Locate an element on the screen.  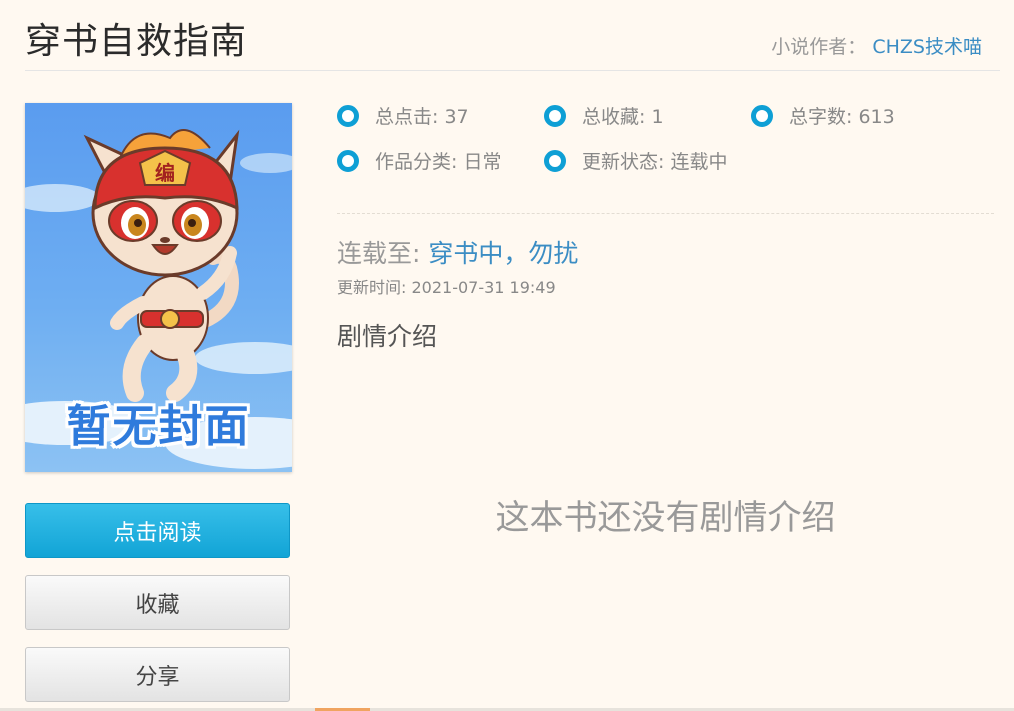
stat-total-clicks: 总点击: 37 is located at coordinates (403, 115).